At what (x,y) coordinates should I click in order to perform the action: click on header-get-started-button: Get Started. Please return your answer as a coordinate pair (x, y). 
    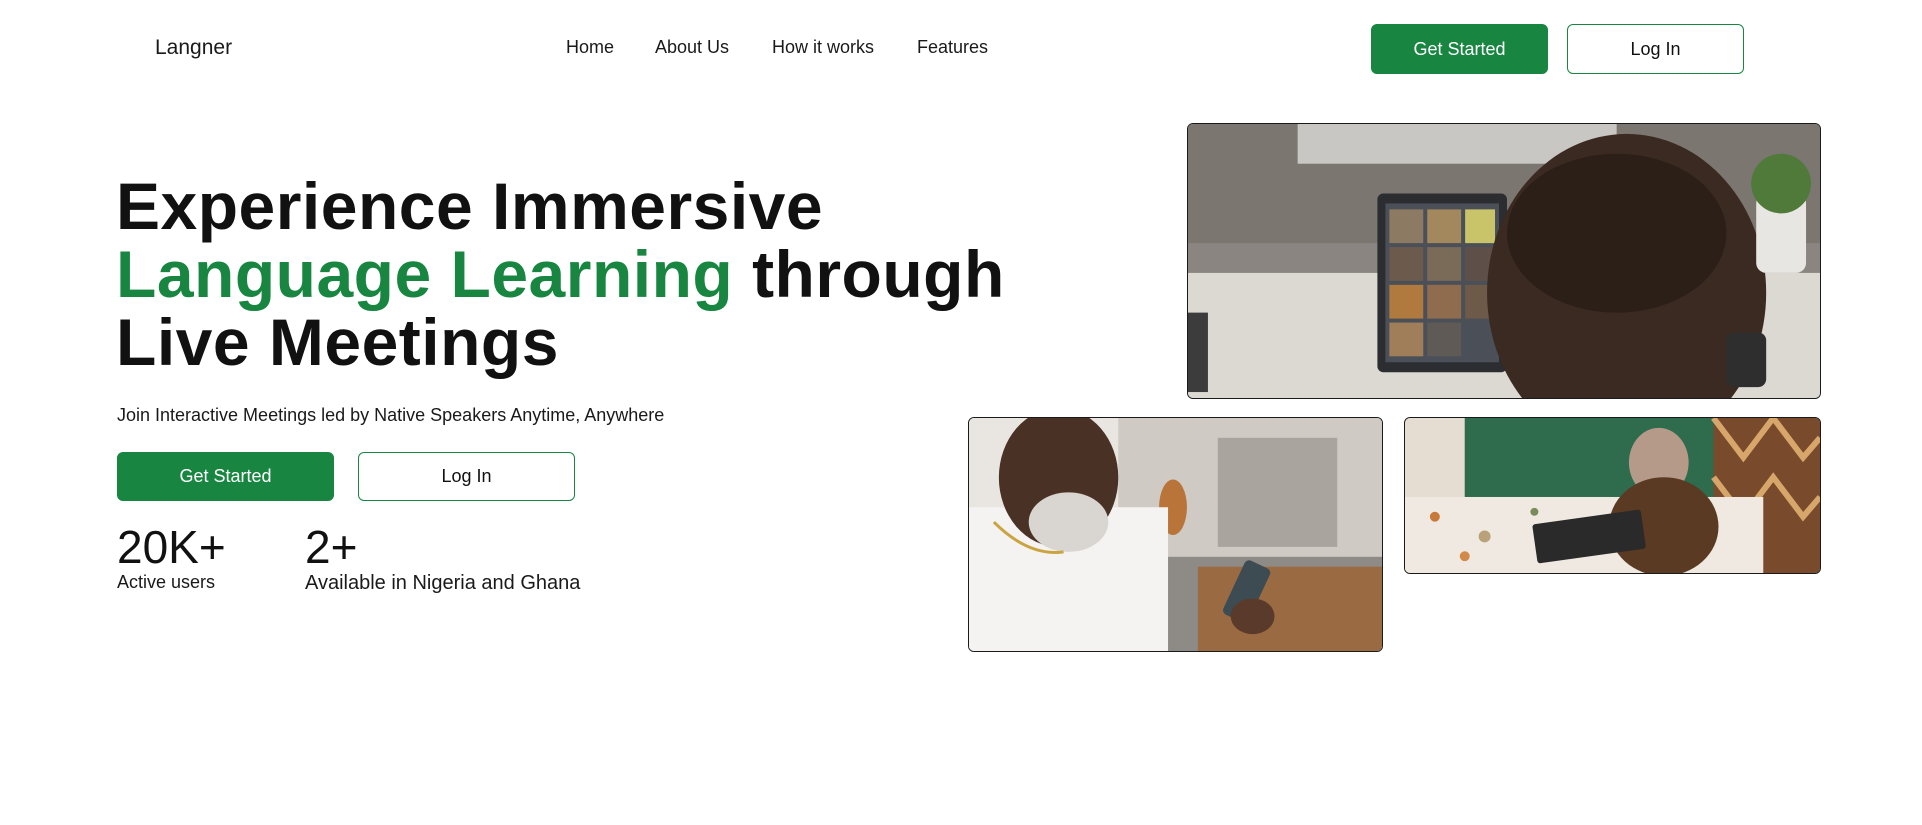
    Looking at the image, I should click on (1459, 49).